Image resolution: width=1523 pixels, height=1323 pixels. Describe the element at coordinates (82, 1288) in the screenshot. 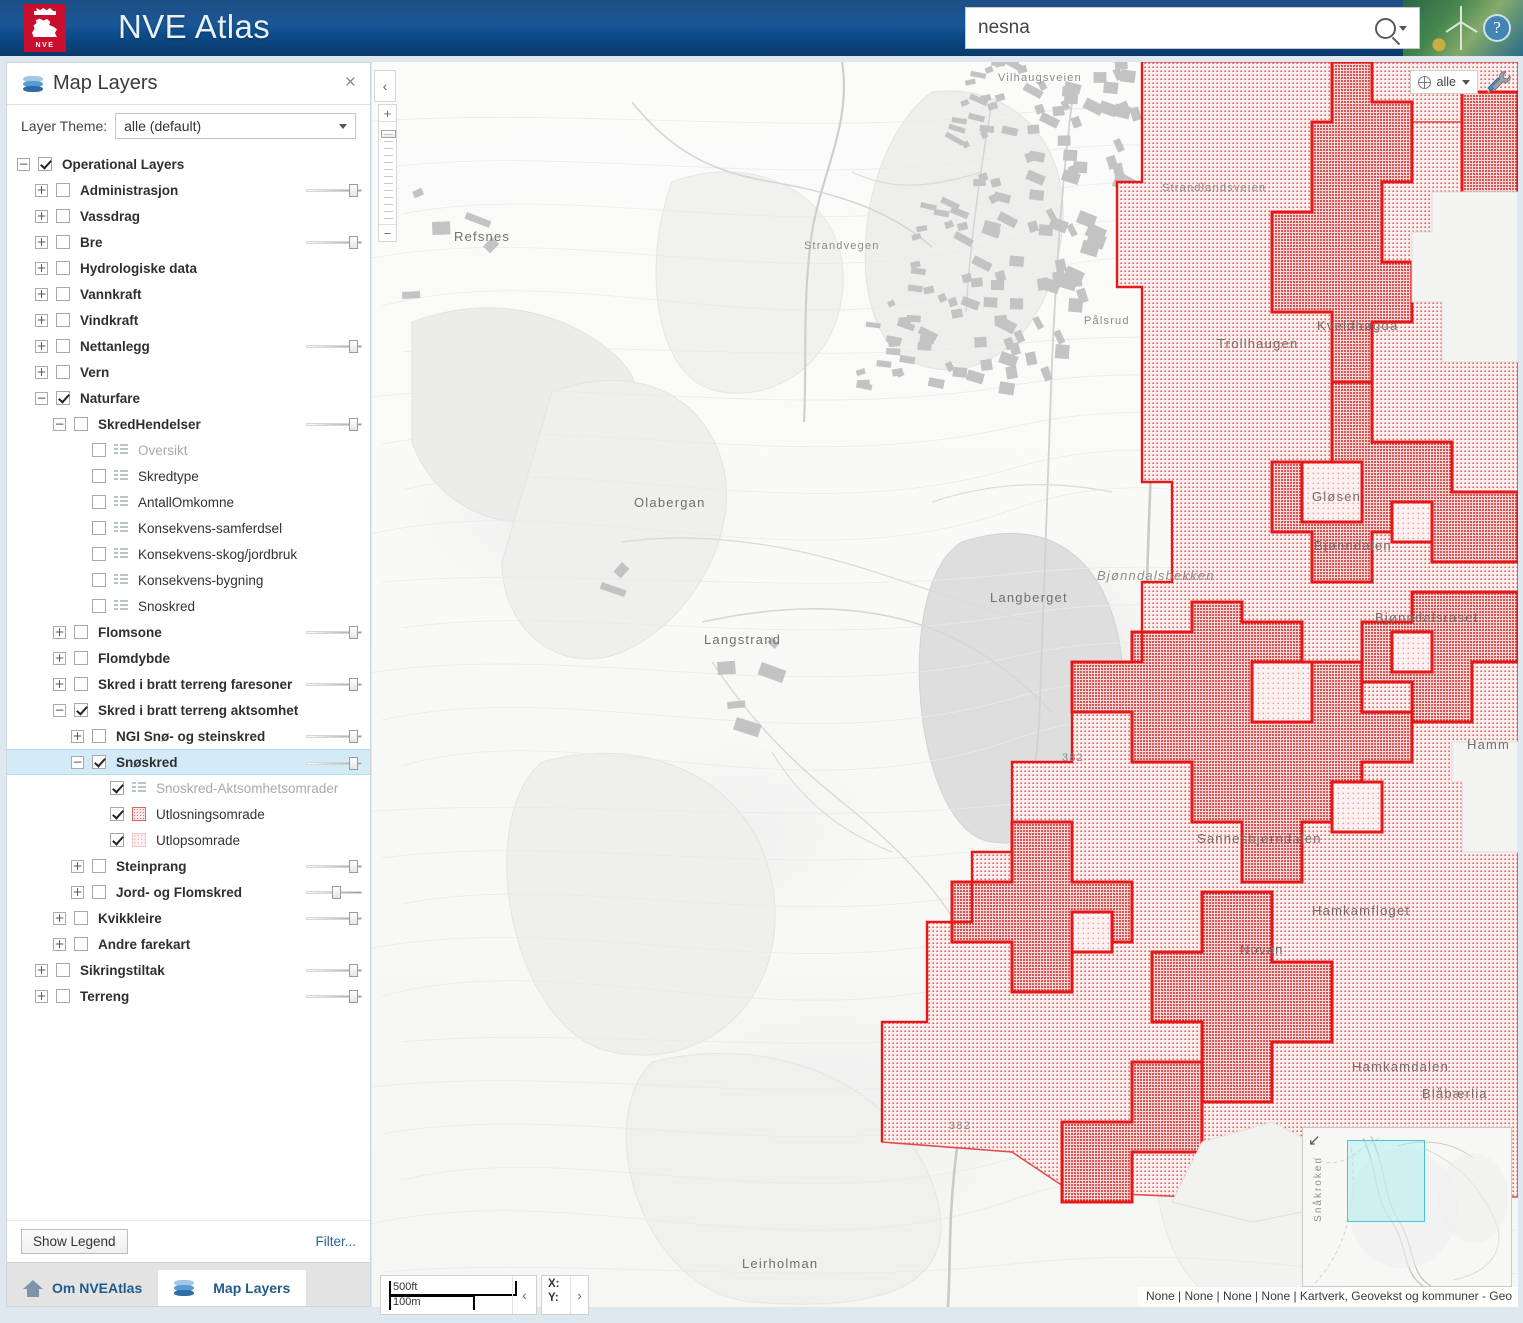

I see `tab-om-nveatlas: Om NVEAtlas` at that location.